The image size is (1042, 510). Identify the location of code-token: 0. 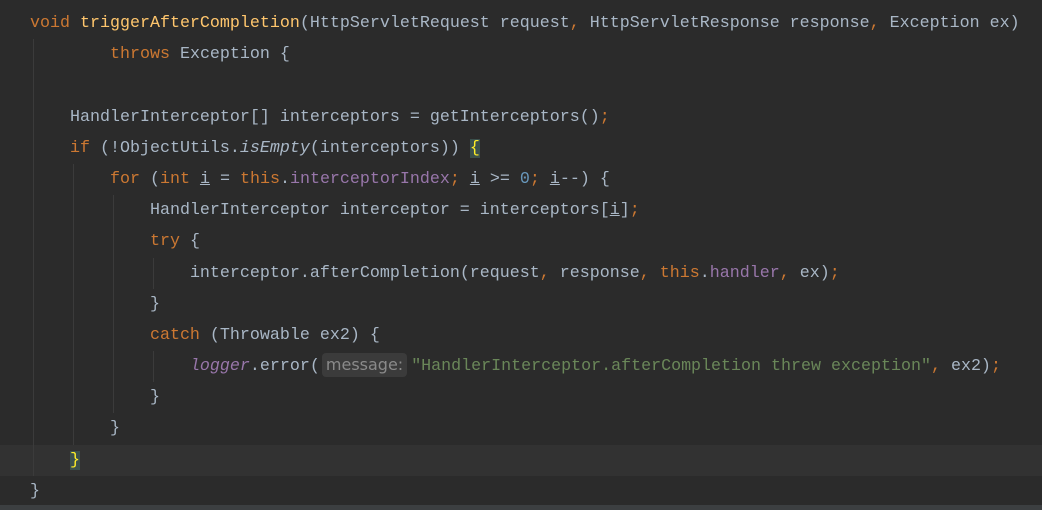
(524, 179).